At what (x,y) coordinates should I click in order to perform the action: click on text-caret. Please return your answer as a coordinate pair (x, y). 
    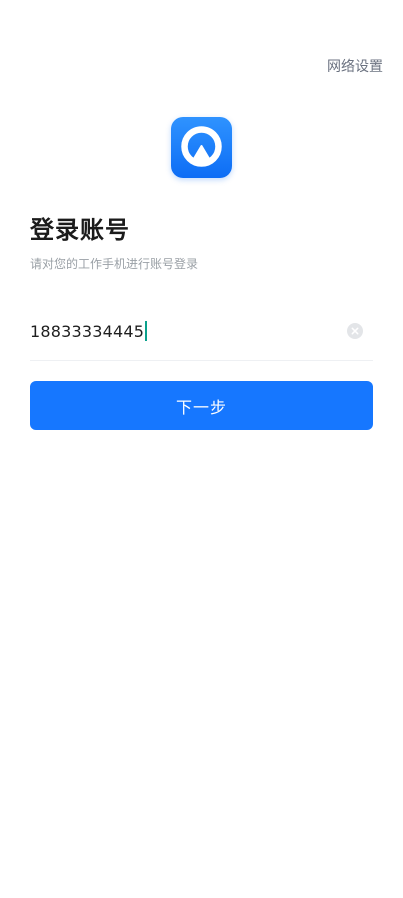
    Looking at the image, I should click on (146, 331).